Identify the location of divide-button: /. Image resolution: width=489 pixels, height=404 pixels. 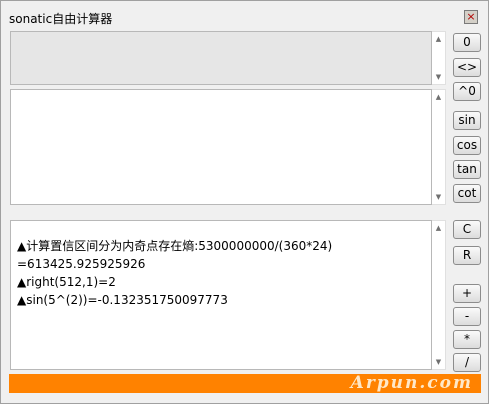
(467, 362).